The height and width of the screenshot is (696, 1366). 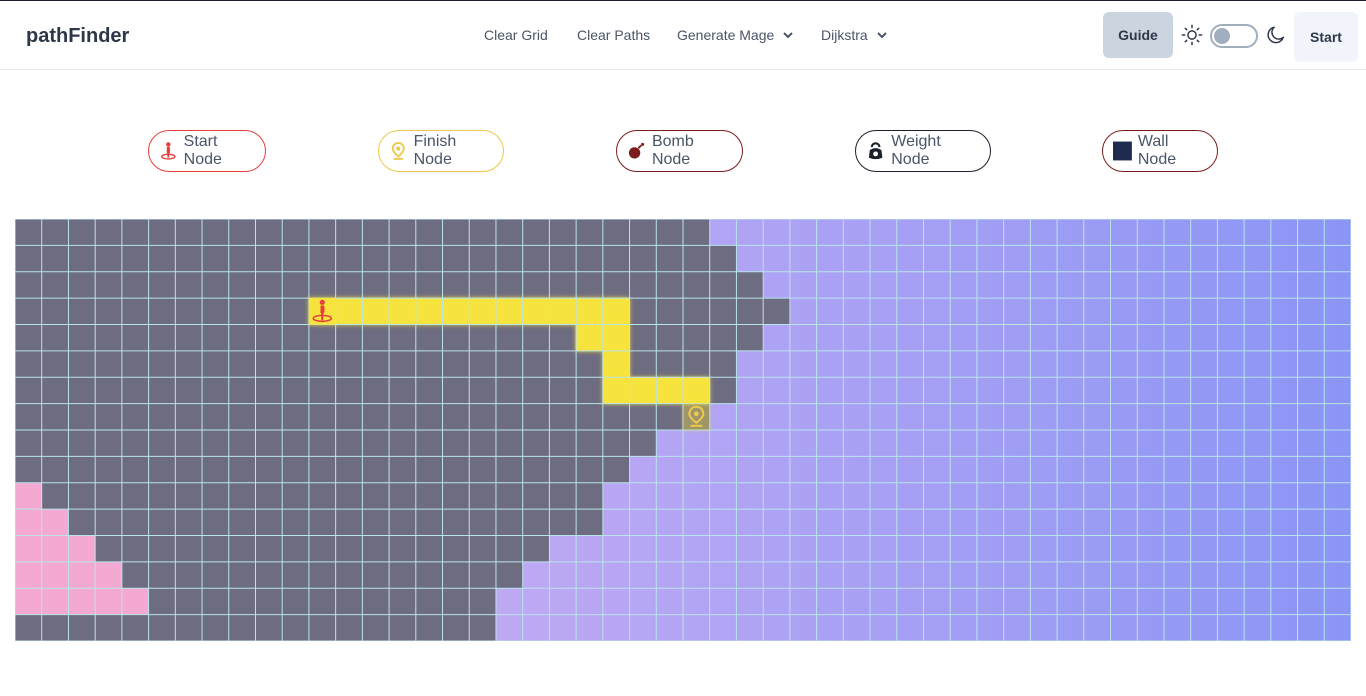 What do you see at coordinates (696, 416) in the screenshot?
I see `finish-node-icon` at bounding box center [696, 416].